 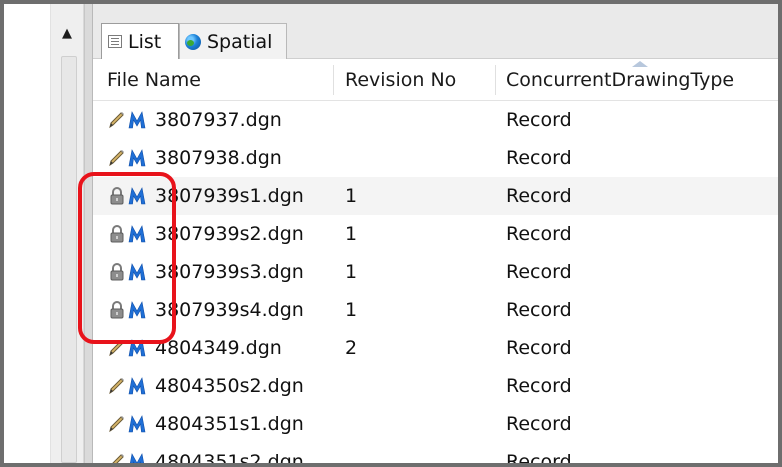 What do you see at coordinates (435, 120) in the screenshot?
I see `list-row: 3807937.dgn Record` at bounding box center [435, 120].